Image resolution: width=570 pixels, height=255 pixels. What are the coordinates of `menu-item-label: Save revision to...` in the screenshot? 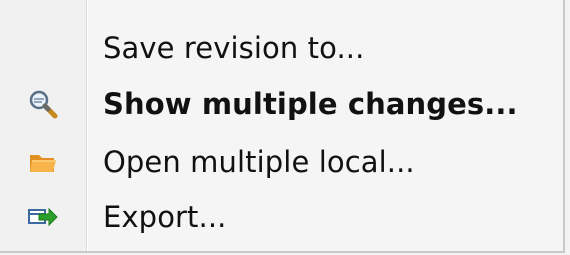 It's located at (234, 48).